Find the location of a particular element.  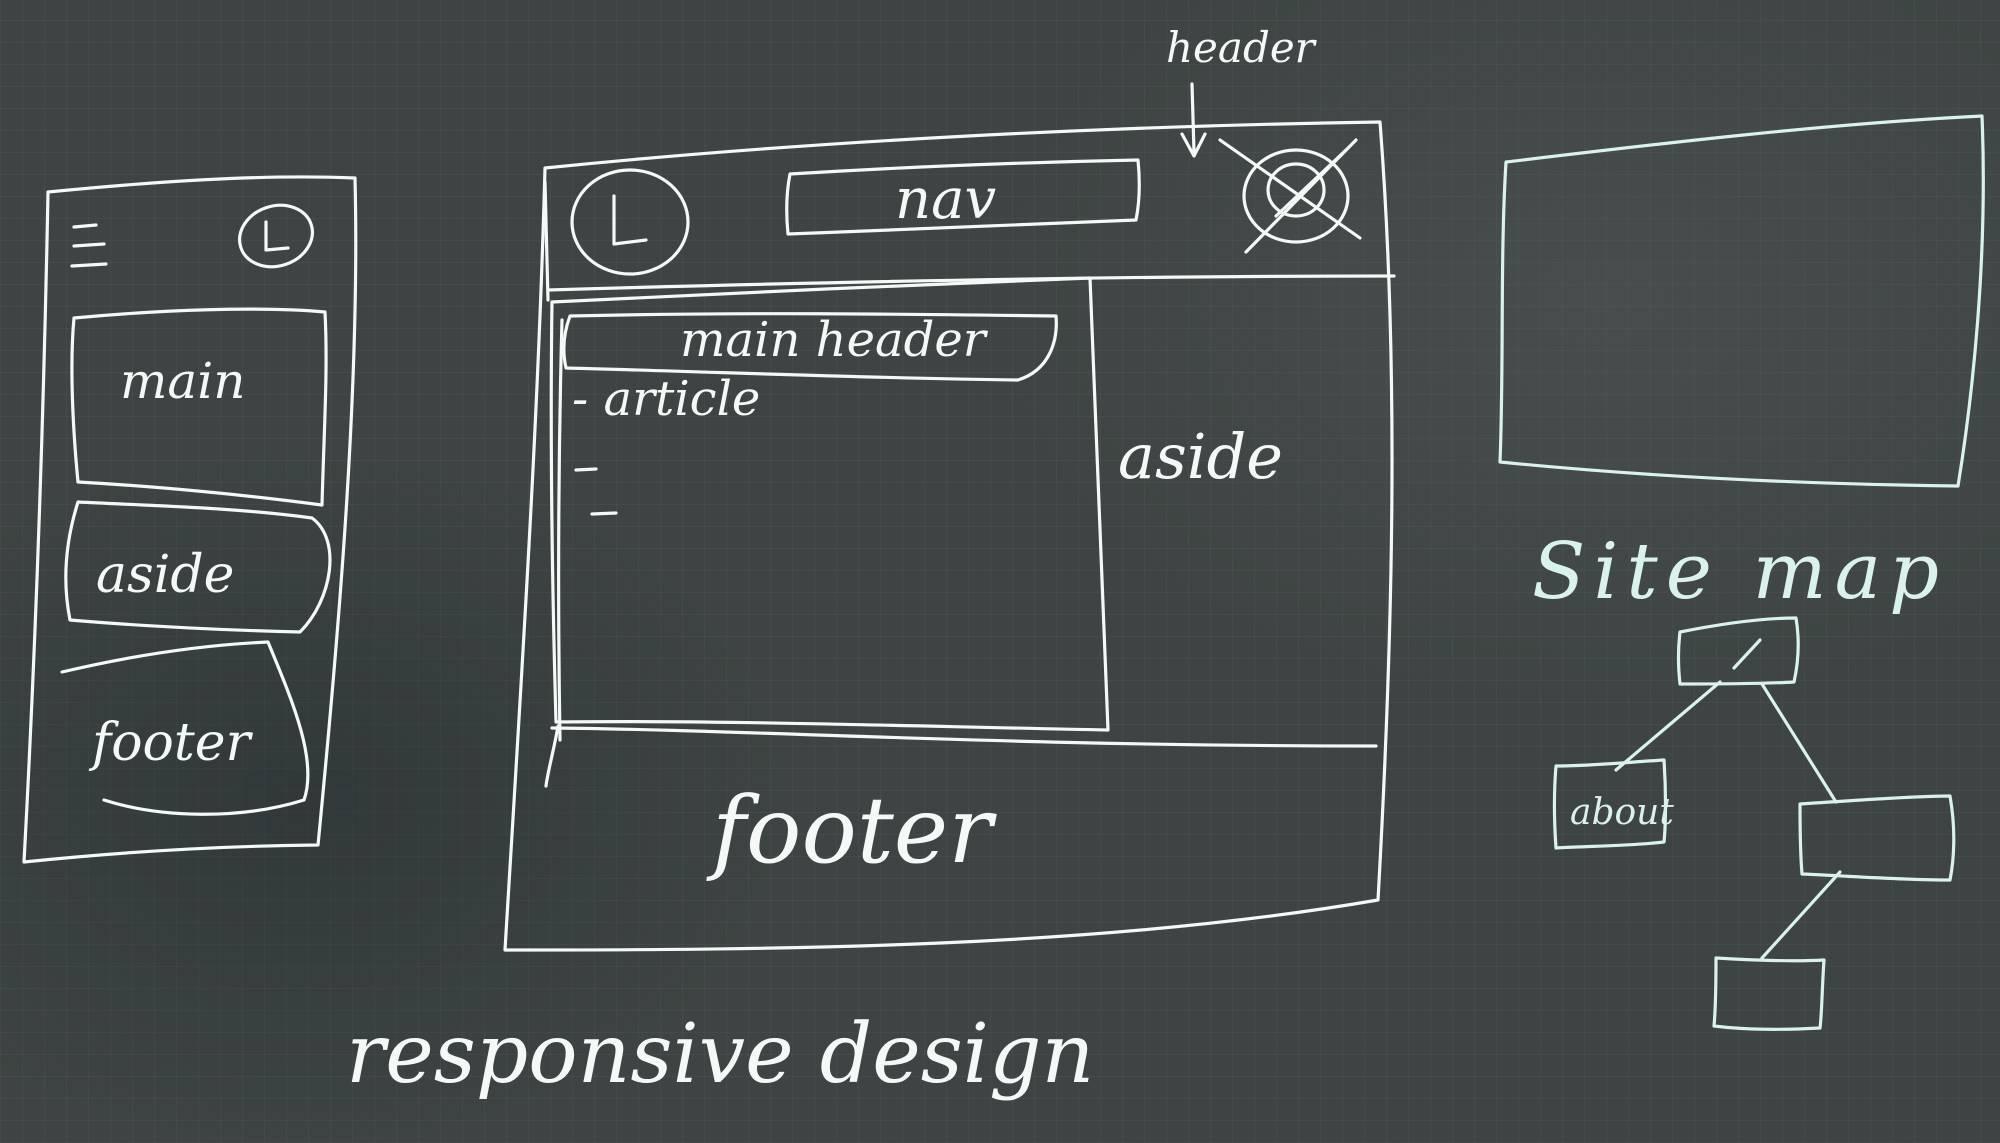

hamburger-icon is located at coordinates (89, 245).